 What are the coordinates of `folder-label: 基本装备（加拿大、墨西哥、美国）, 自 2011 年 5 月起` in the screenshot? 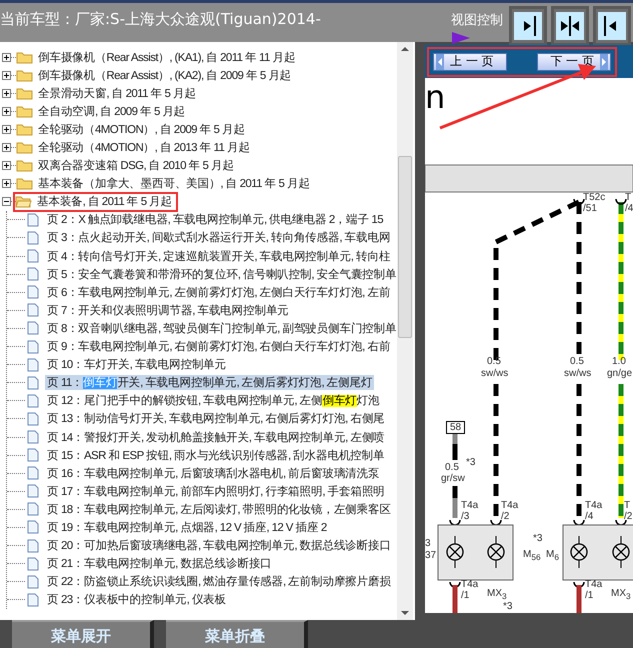 It's located at (174, 184).